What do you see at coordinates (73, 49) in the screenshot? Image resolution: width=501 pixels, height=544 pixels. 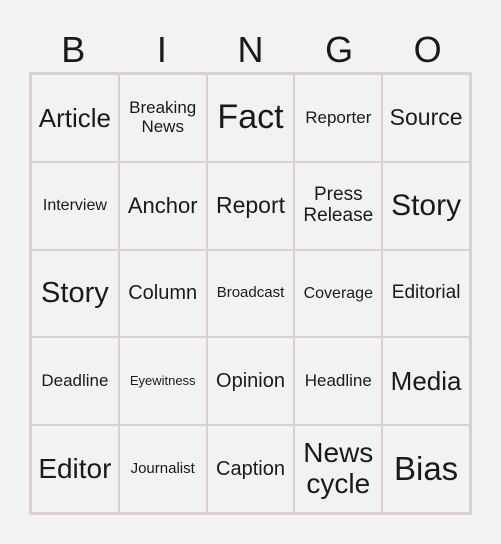 I see `header-letter-b: B` at bounding box center [73, 49].